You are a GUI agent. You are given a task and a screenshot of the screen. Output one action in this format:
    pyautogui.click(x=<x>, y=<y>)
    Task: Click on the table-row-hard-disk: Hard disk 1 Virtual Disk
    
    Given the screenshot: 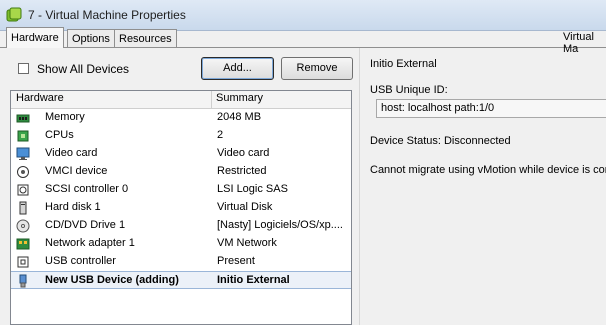 What is the action you would take?
    pyautogui.click(x=181, y=208)
    